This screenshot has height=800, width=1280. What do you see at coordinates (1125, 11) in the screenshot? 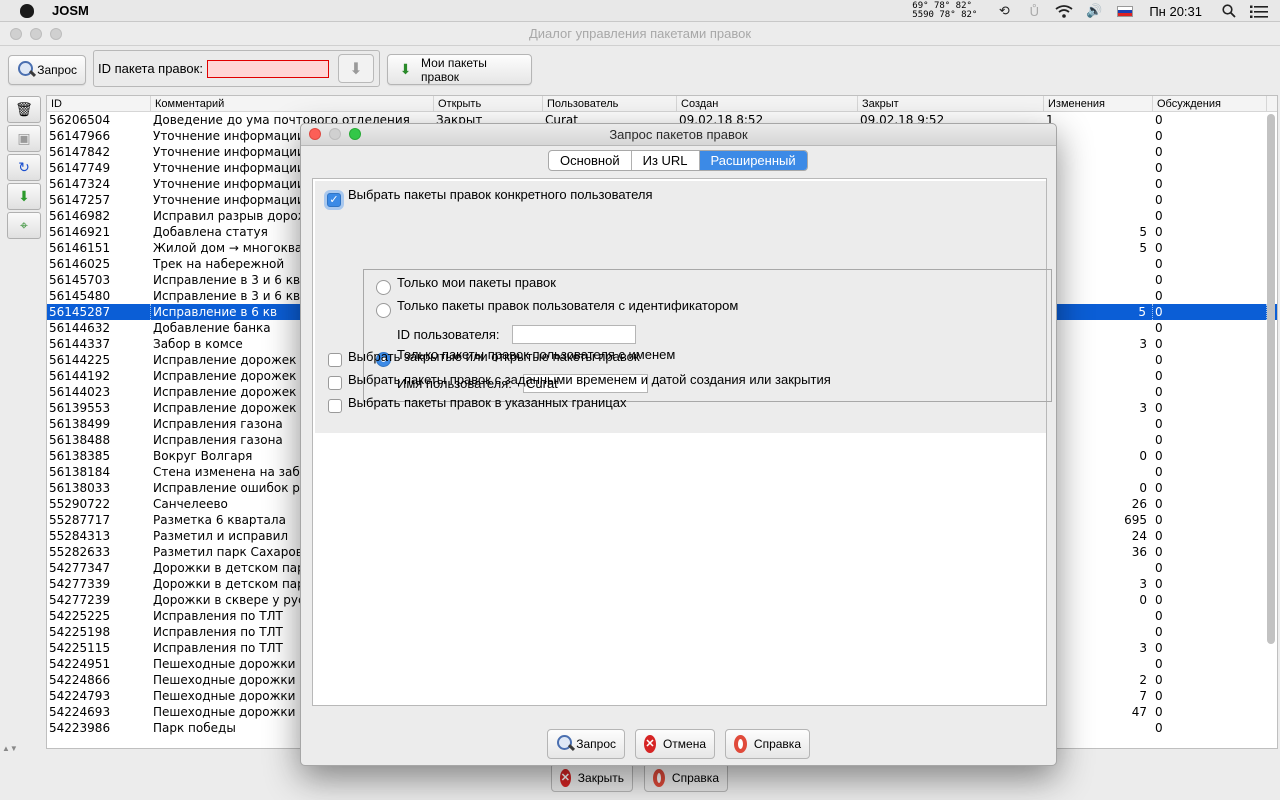
I see `flag-ru-icon` at bounding box center [1125, 11].